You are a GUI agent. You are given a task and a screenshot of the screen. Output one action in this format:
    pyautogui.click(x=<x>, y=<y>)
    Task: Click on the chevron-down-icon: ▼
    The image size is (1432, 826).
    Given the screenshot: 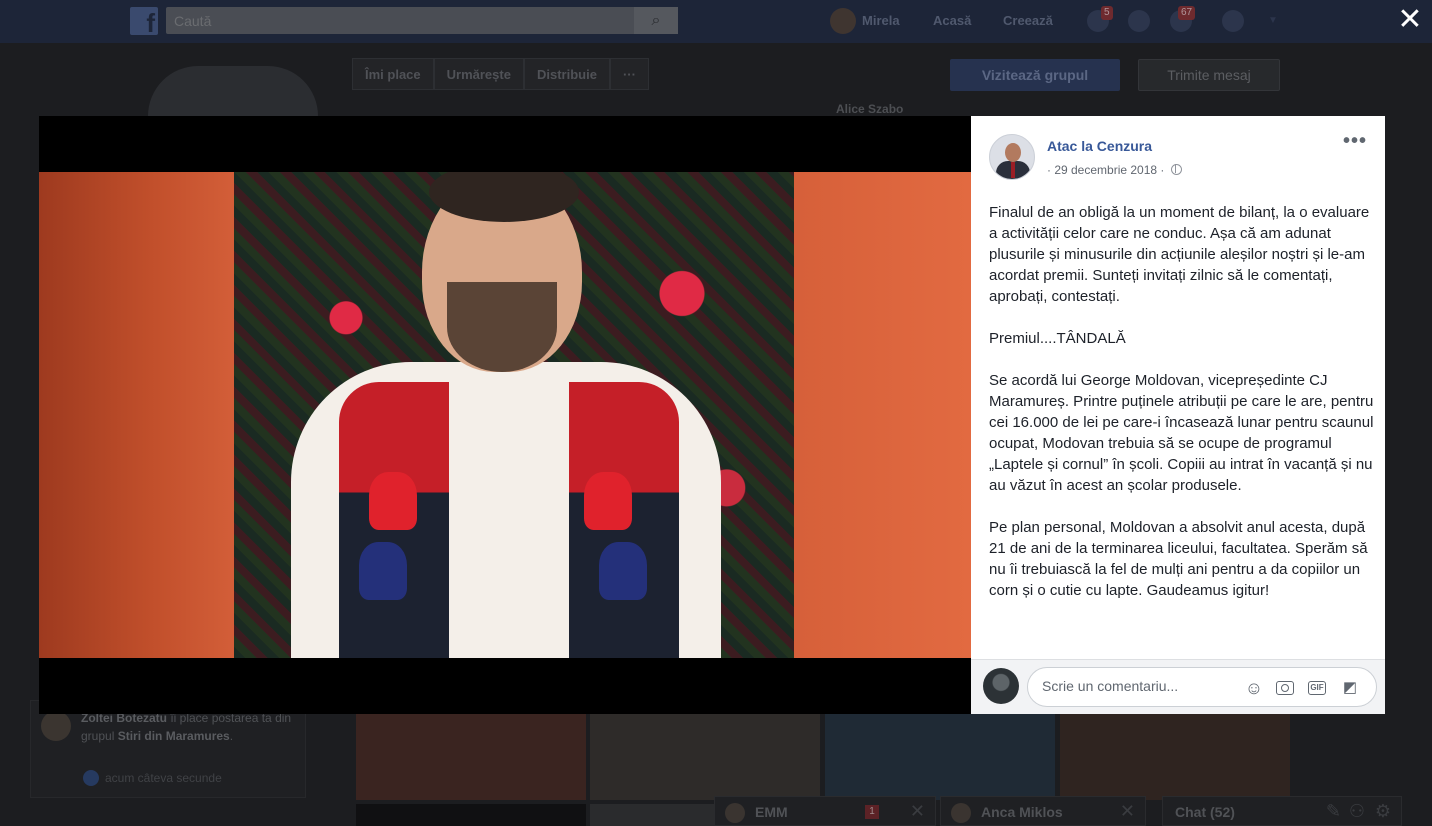 What is the action you would take?
    pyautogui.click(x=1273, y=21)
    